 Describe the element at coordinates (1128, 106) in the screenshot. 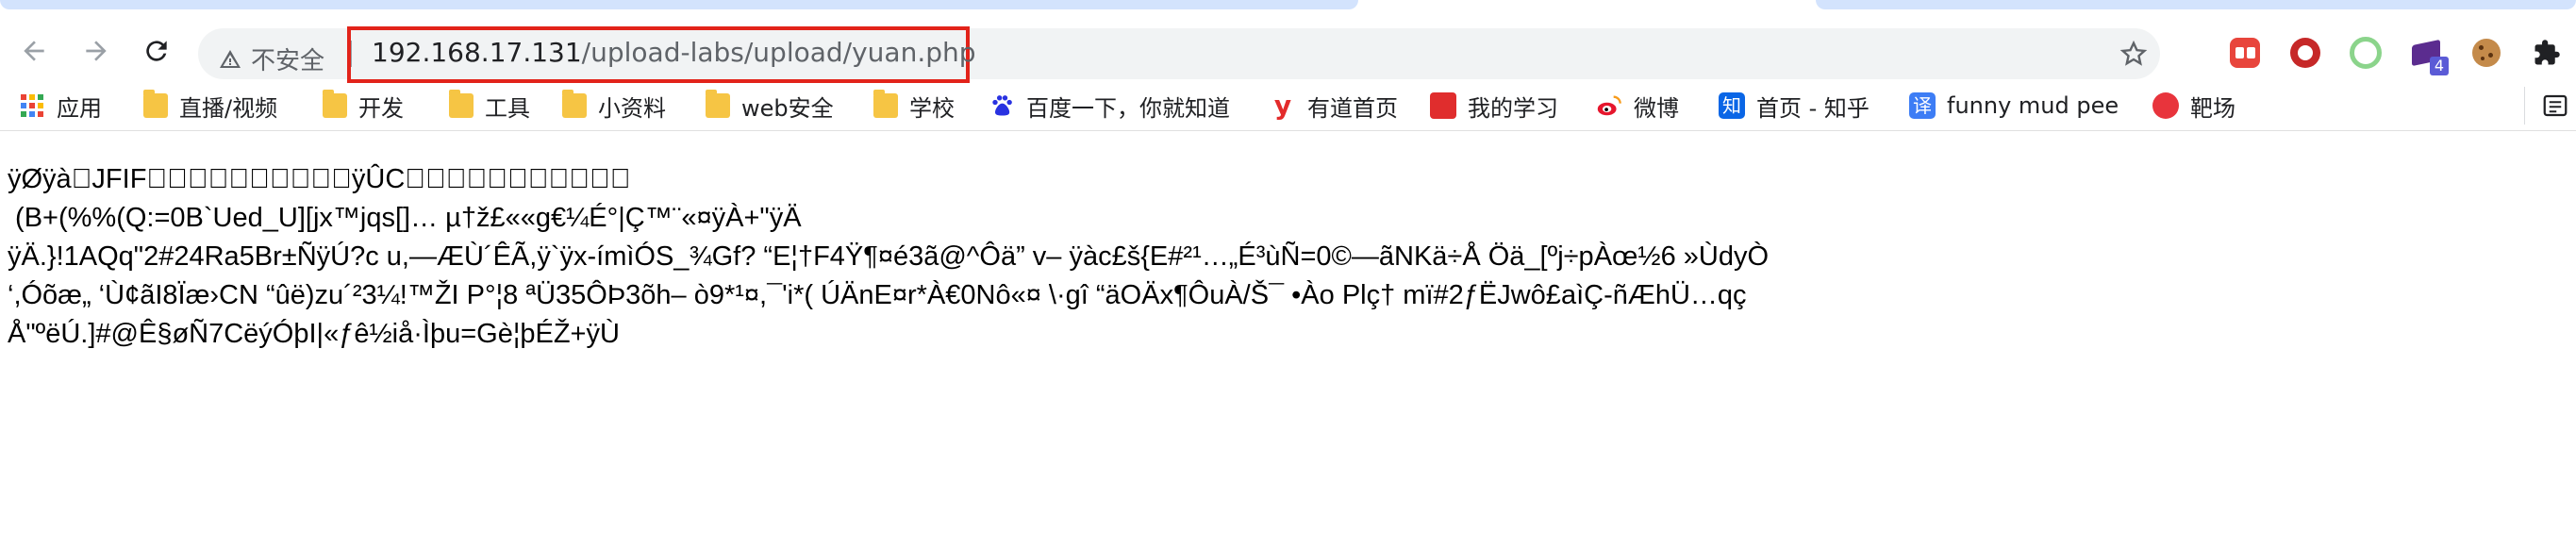

I see `bookmark-label: 百度一下，你就知道` at that location.